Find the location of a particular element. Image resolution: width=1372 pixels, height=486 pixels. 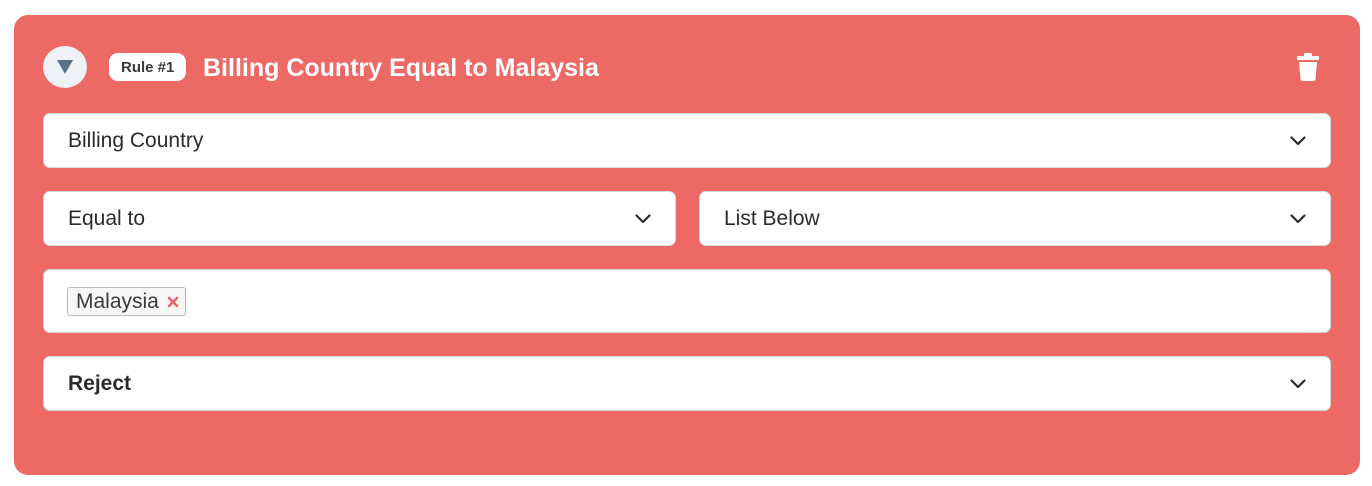

operator-select: Equal to is located at coordinates (359, 218).